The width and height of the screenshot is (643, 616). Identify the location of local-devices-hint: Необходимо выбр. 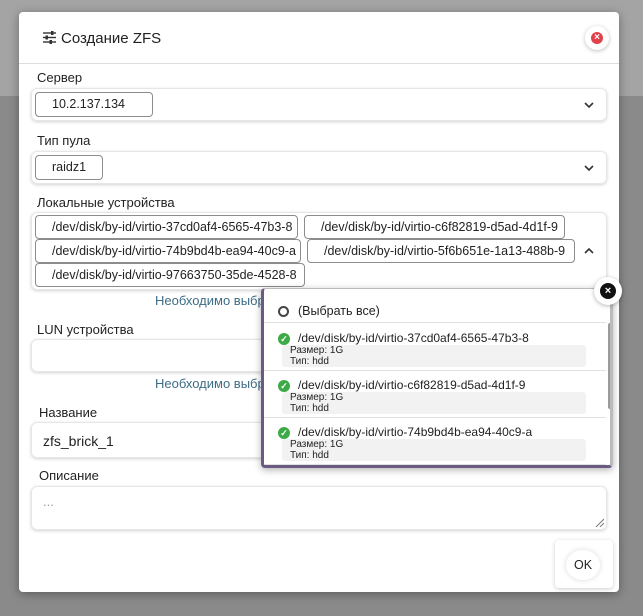
(210, 300).